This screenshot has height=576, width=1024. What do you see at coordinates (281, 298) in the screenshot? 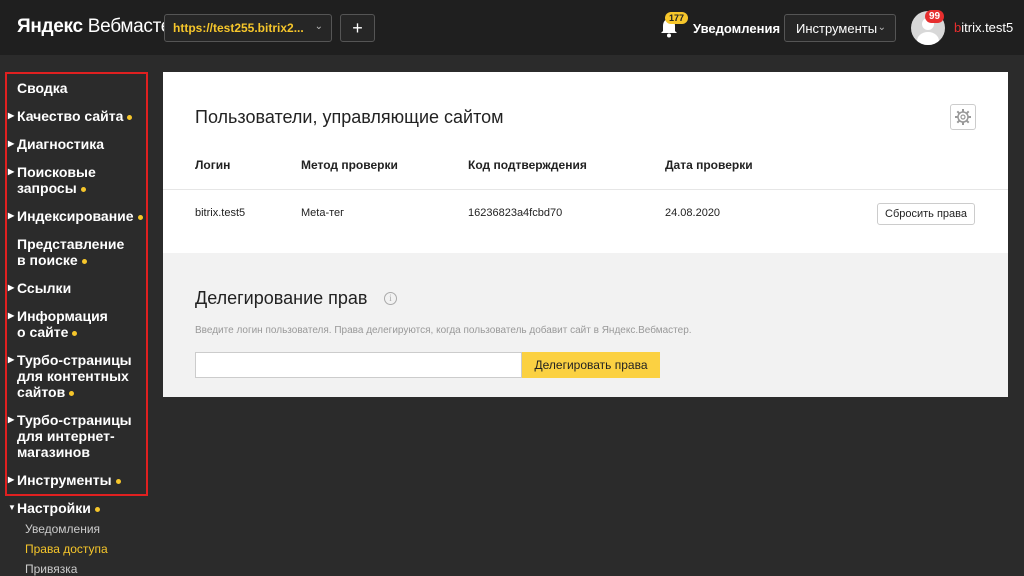
I see `delegation-title: Делегирование прав` at bounding box center [281, 298].